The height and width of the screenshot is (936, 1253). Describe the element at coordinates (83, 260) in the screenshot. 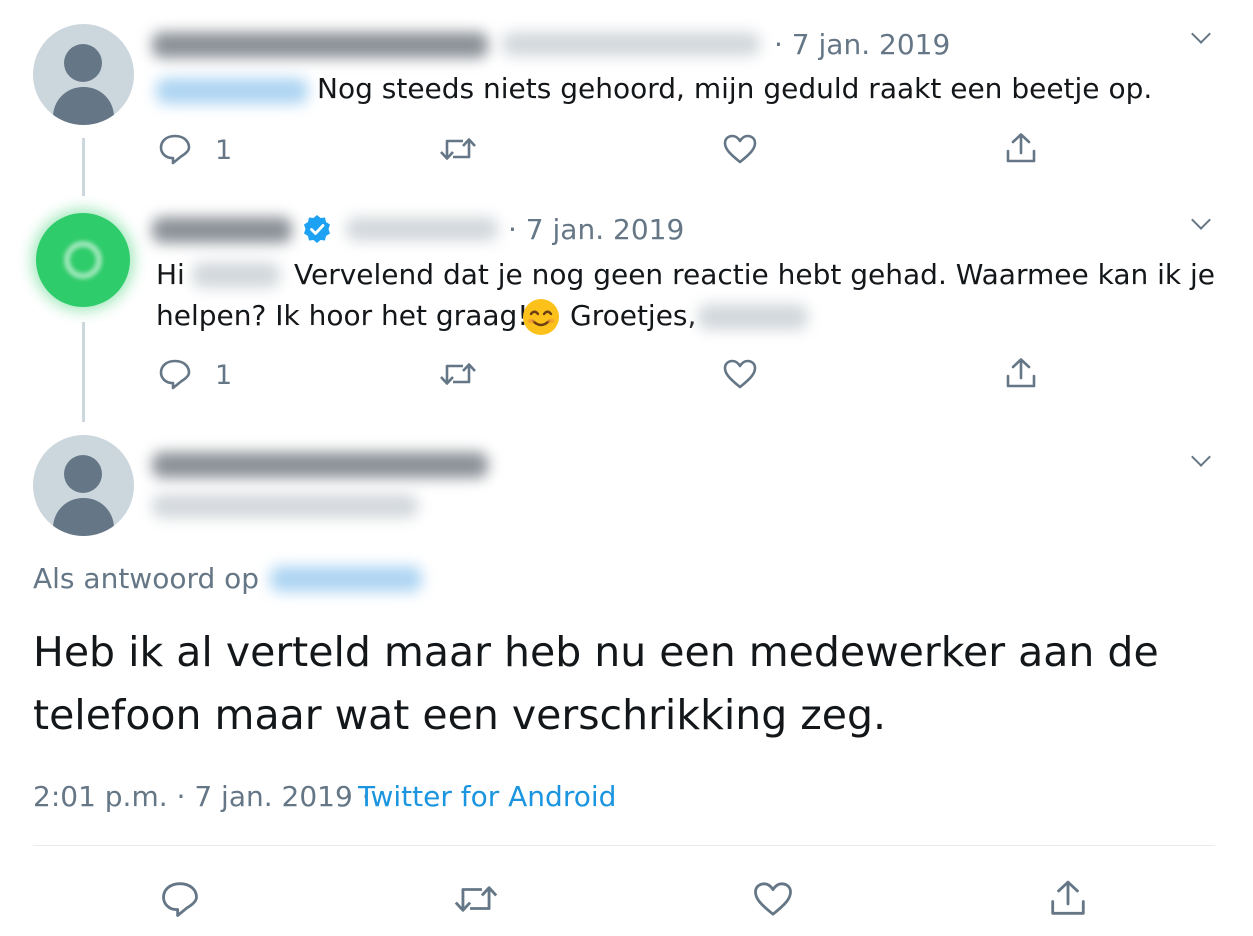

I see `brand-avatar` at that location.